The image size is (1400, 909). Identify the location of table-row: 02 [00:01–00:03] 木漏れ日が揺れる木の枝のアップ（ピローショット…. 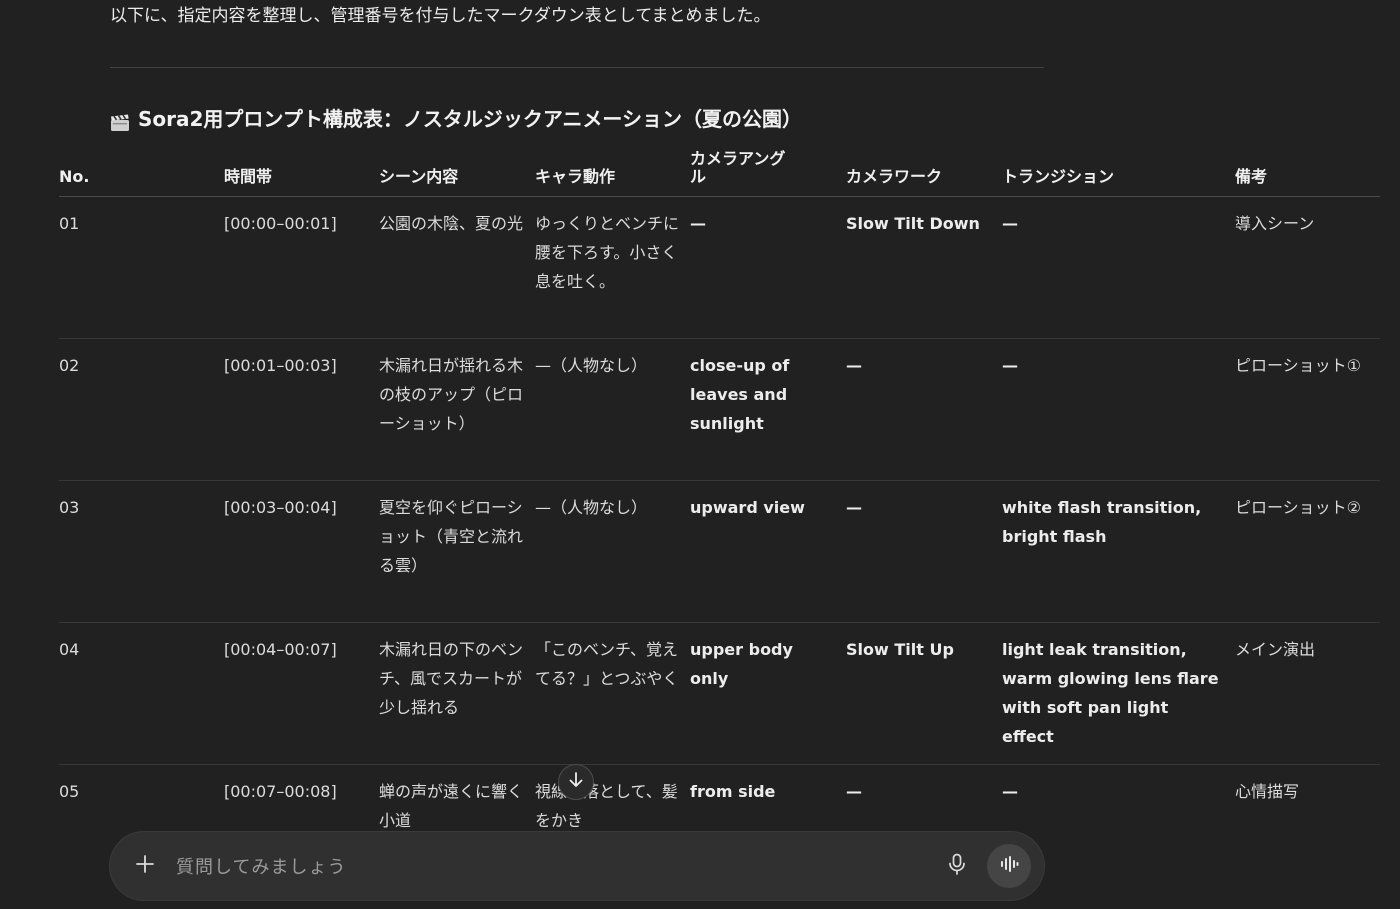
(719, 409).